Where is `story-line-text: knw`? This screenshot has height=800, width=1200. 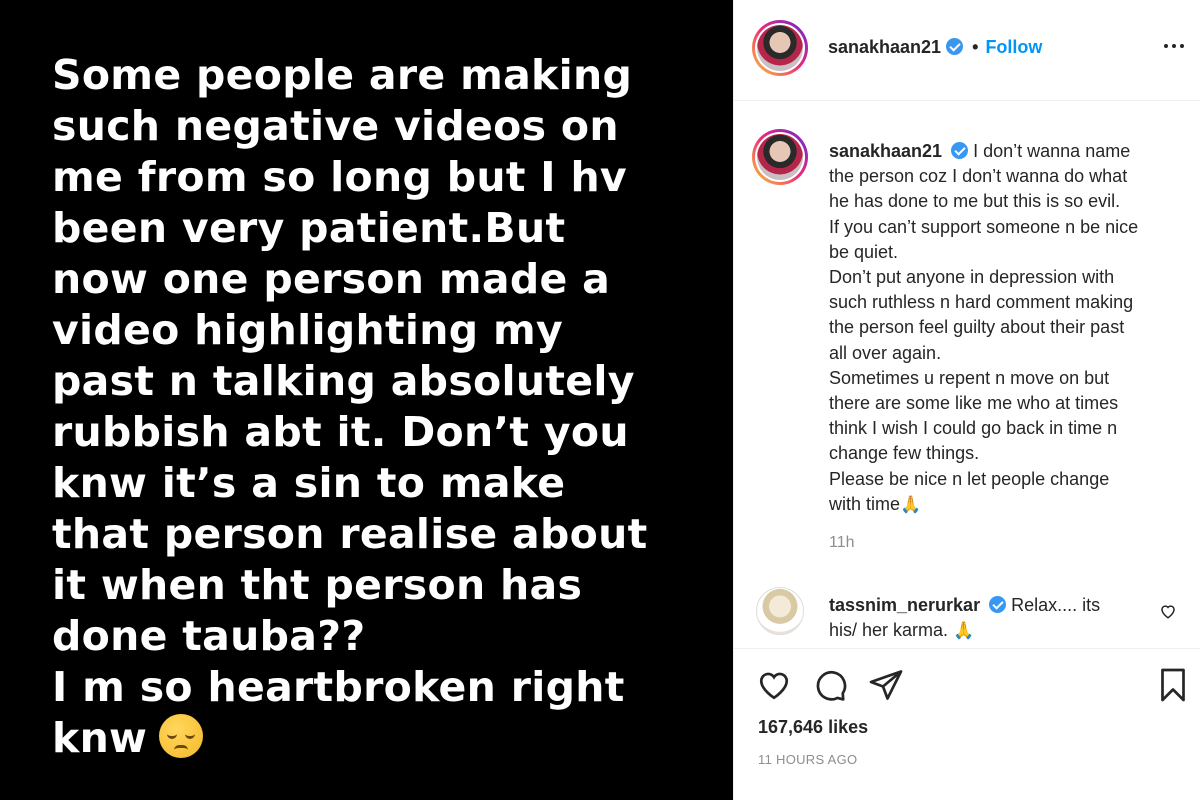 story-line-text: knw is located at coordinates (100, 738).